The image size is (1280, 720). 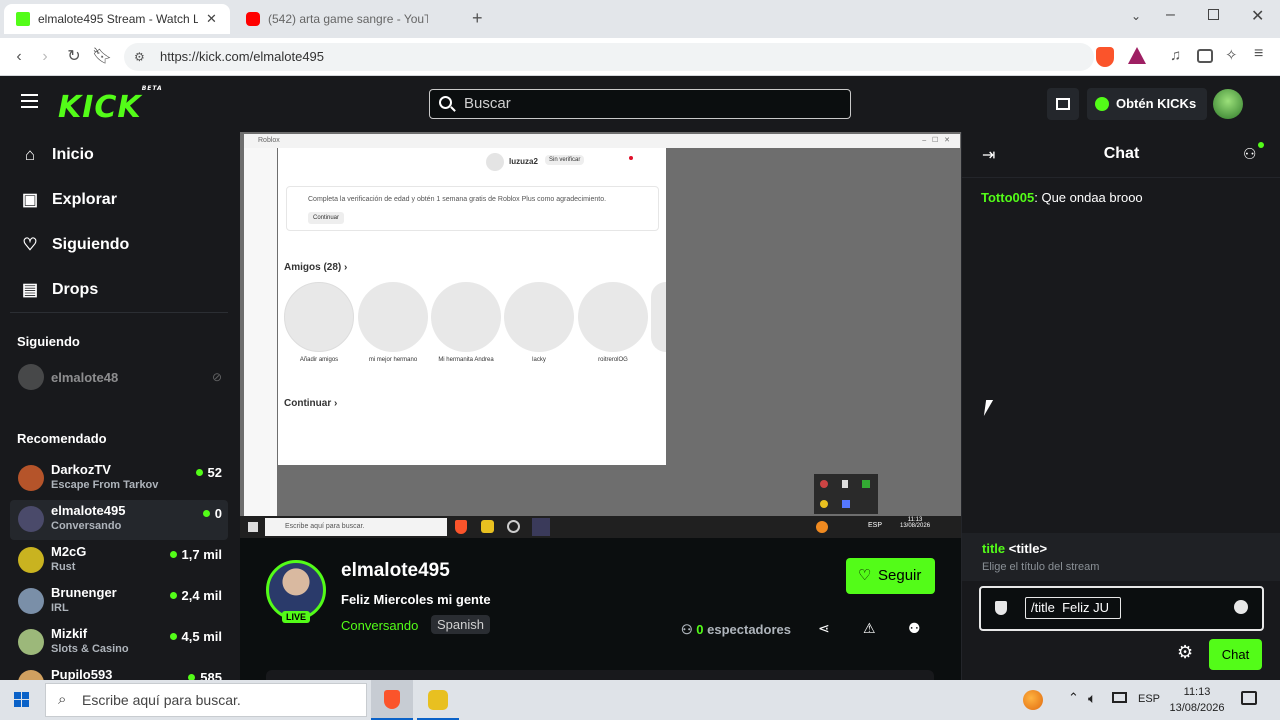 What do you see at coordinates (62, 438) in the screenshot?
I see `recommended-heading: Recomendado` at bounding box center [62, 438].